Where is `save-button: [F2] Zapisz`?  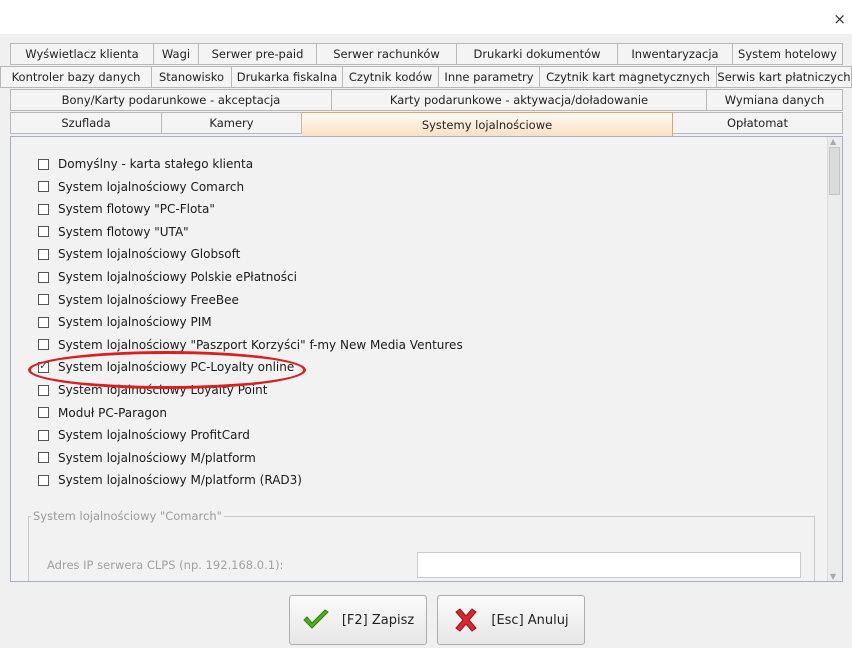 save-button: [F2] Zapisz is located at coordinates (358, 620).